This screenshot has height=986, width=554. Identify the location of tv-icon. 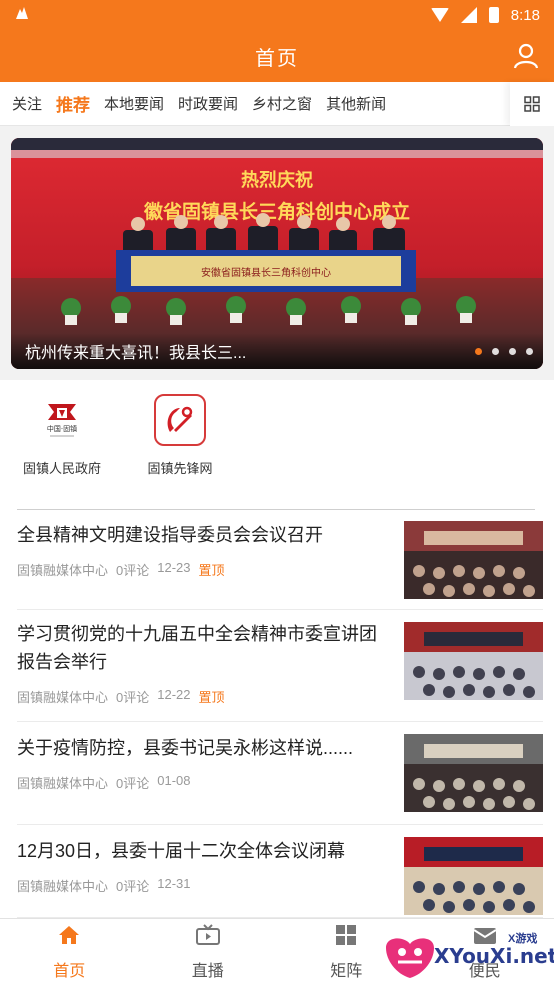
(208, 937).